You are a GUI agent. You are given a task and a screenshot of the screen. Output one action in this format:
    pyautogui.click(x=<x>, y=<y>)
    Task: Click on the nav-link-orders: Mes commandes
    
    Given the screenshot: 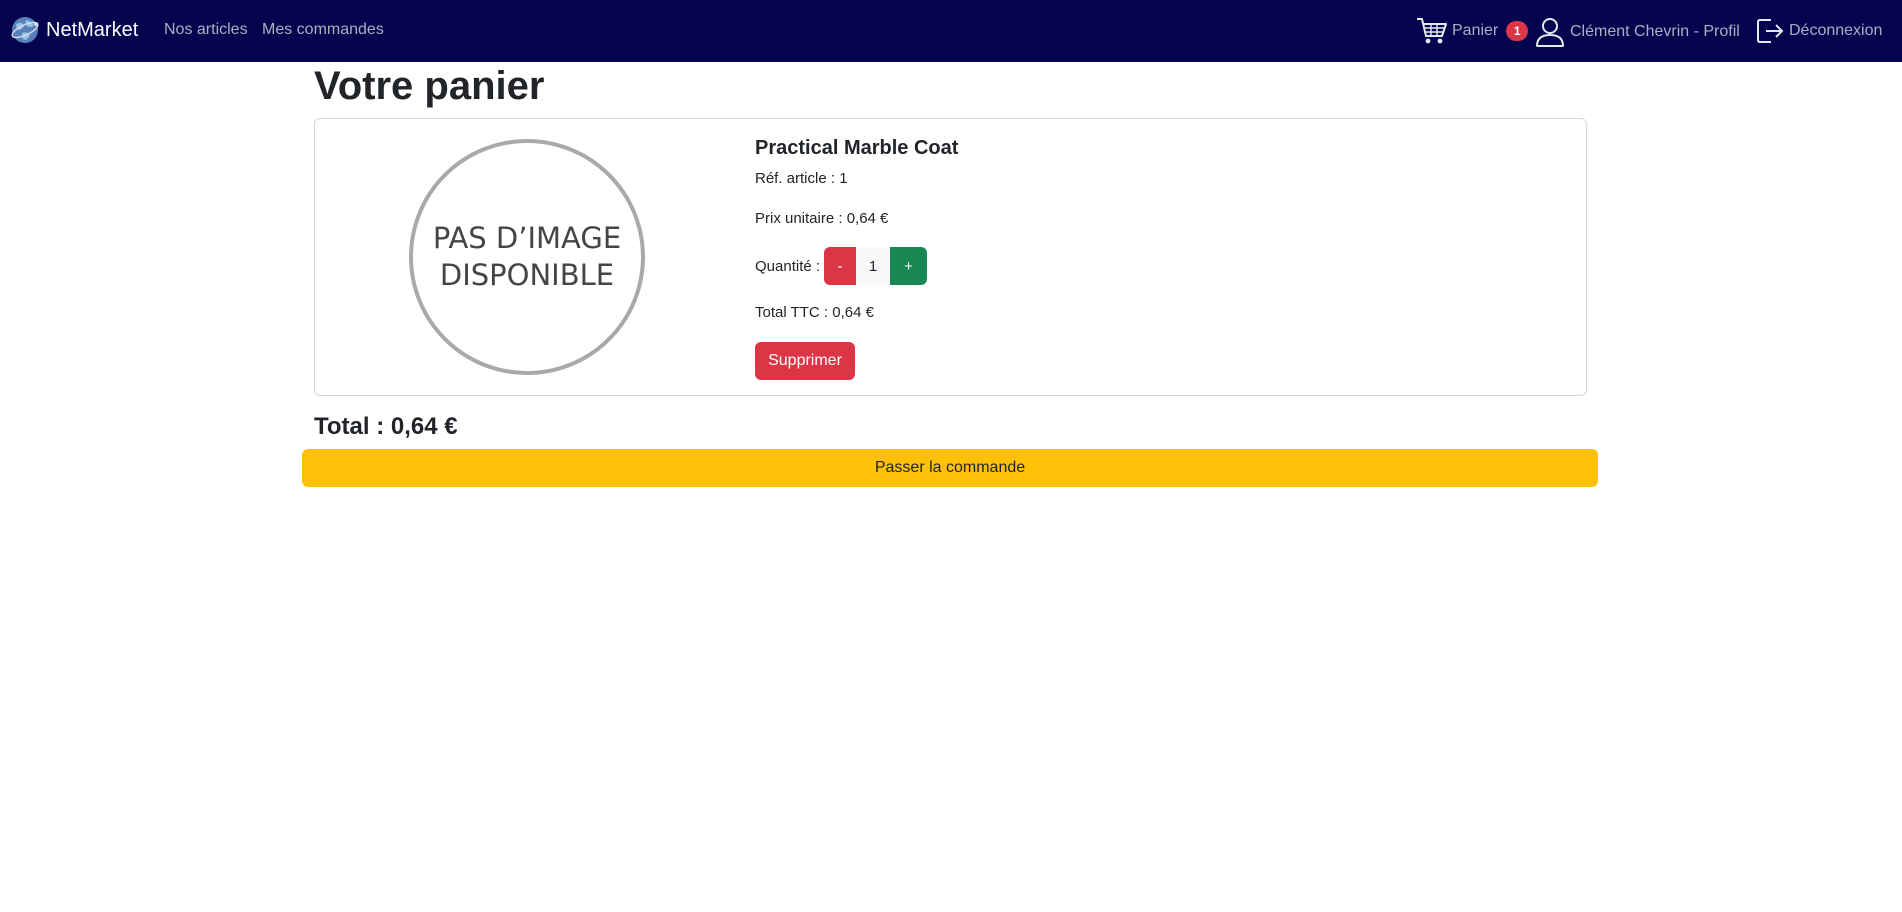 What is the action you would take?
    pyautogui.click(x=323, y=30)
    